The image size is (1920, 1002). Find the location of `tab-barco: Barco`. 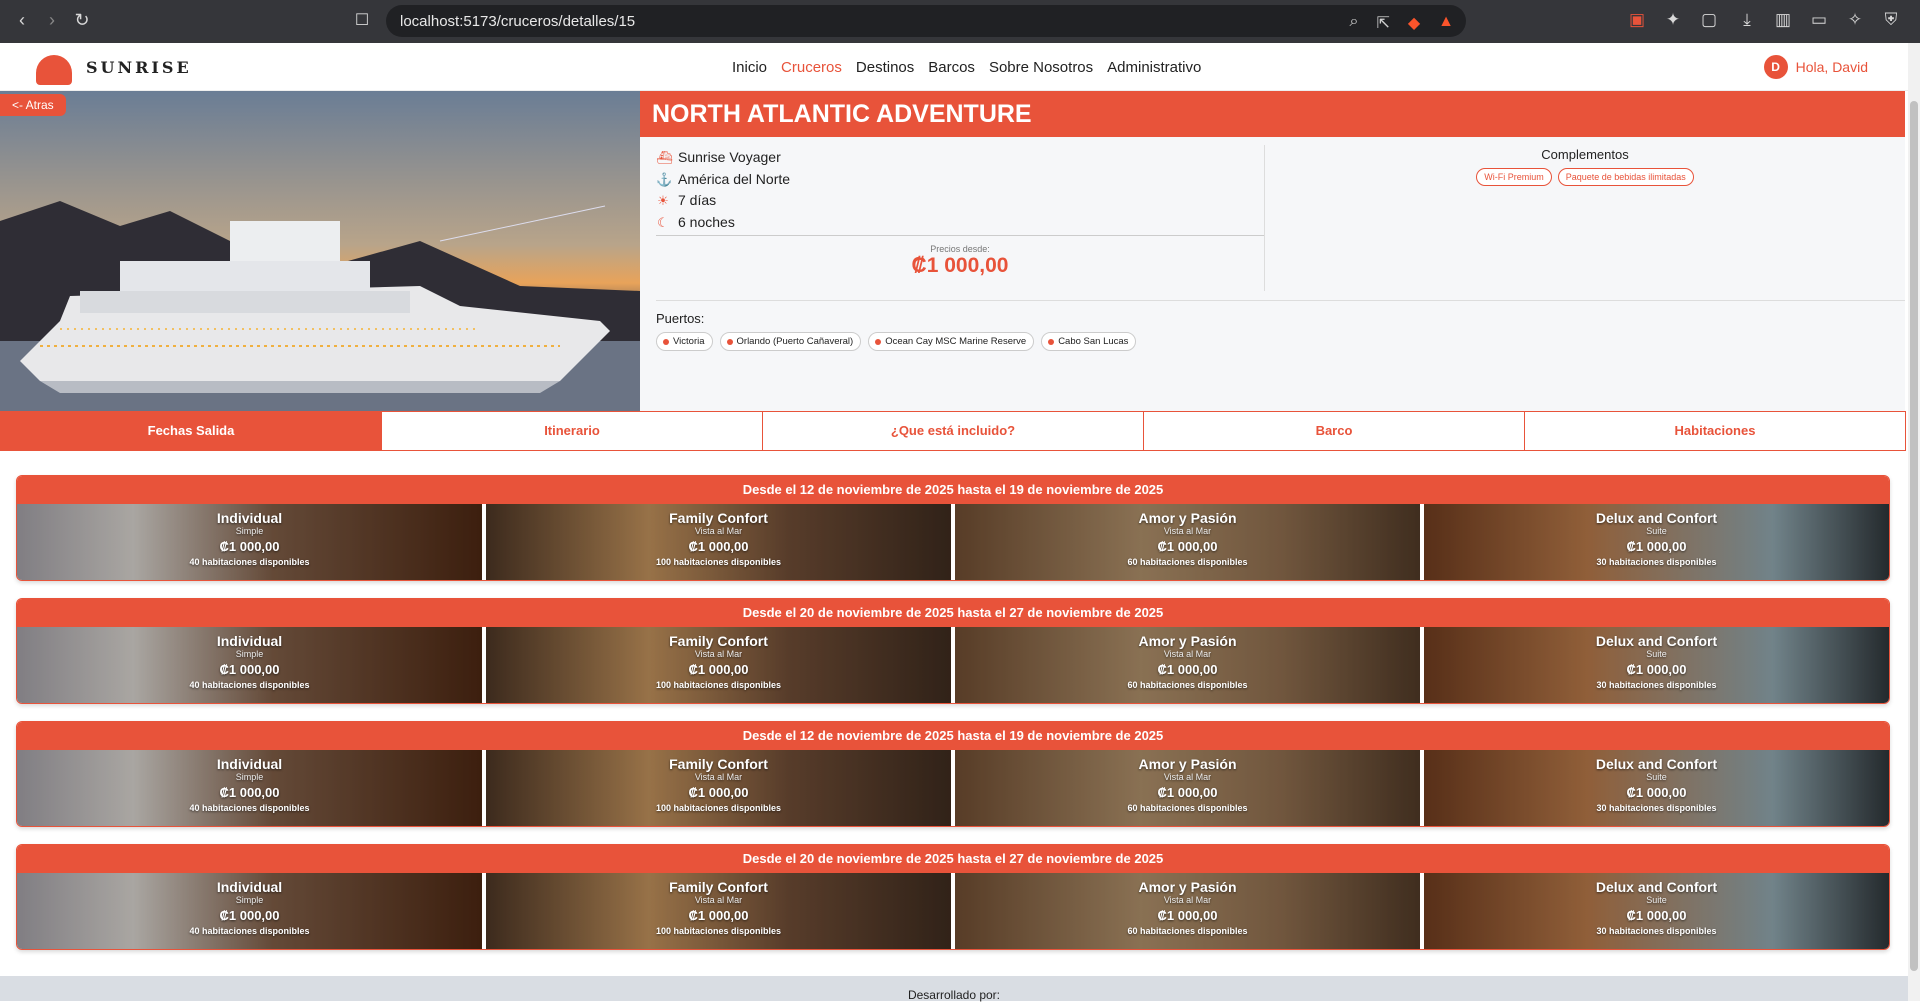

tab-barco: Barco is located at coordinates (1334, 431).